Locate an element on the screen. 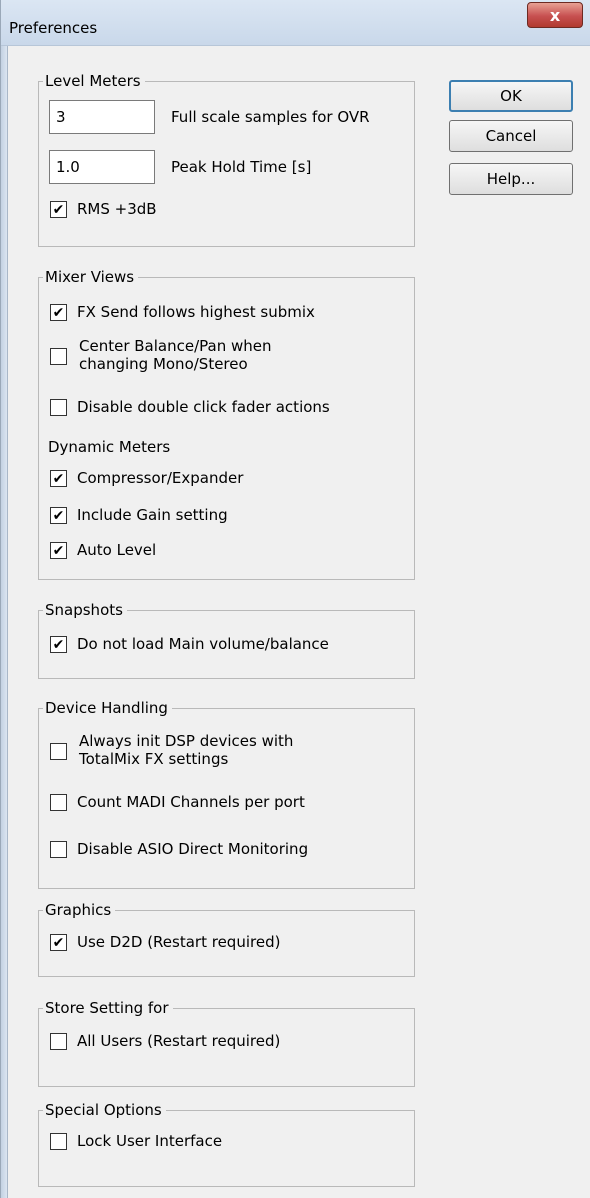 The width and height of the screenshot is (590, 1198). rms-checkbox: ✔ is located at coordinates (58, 209).